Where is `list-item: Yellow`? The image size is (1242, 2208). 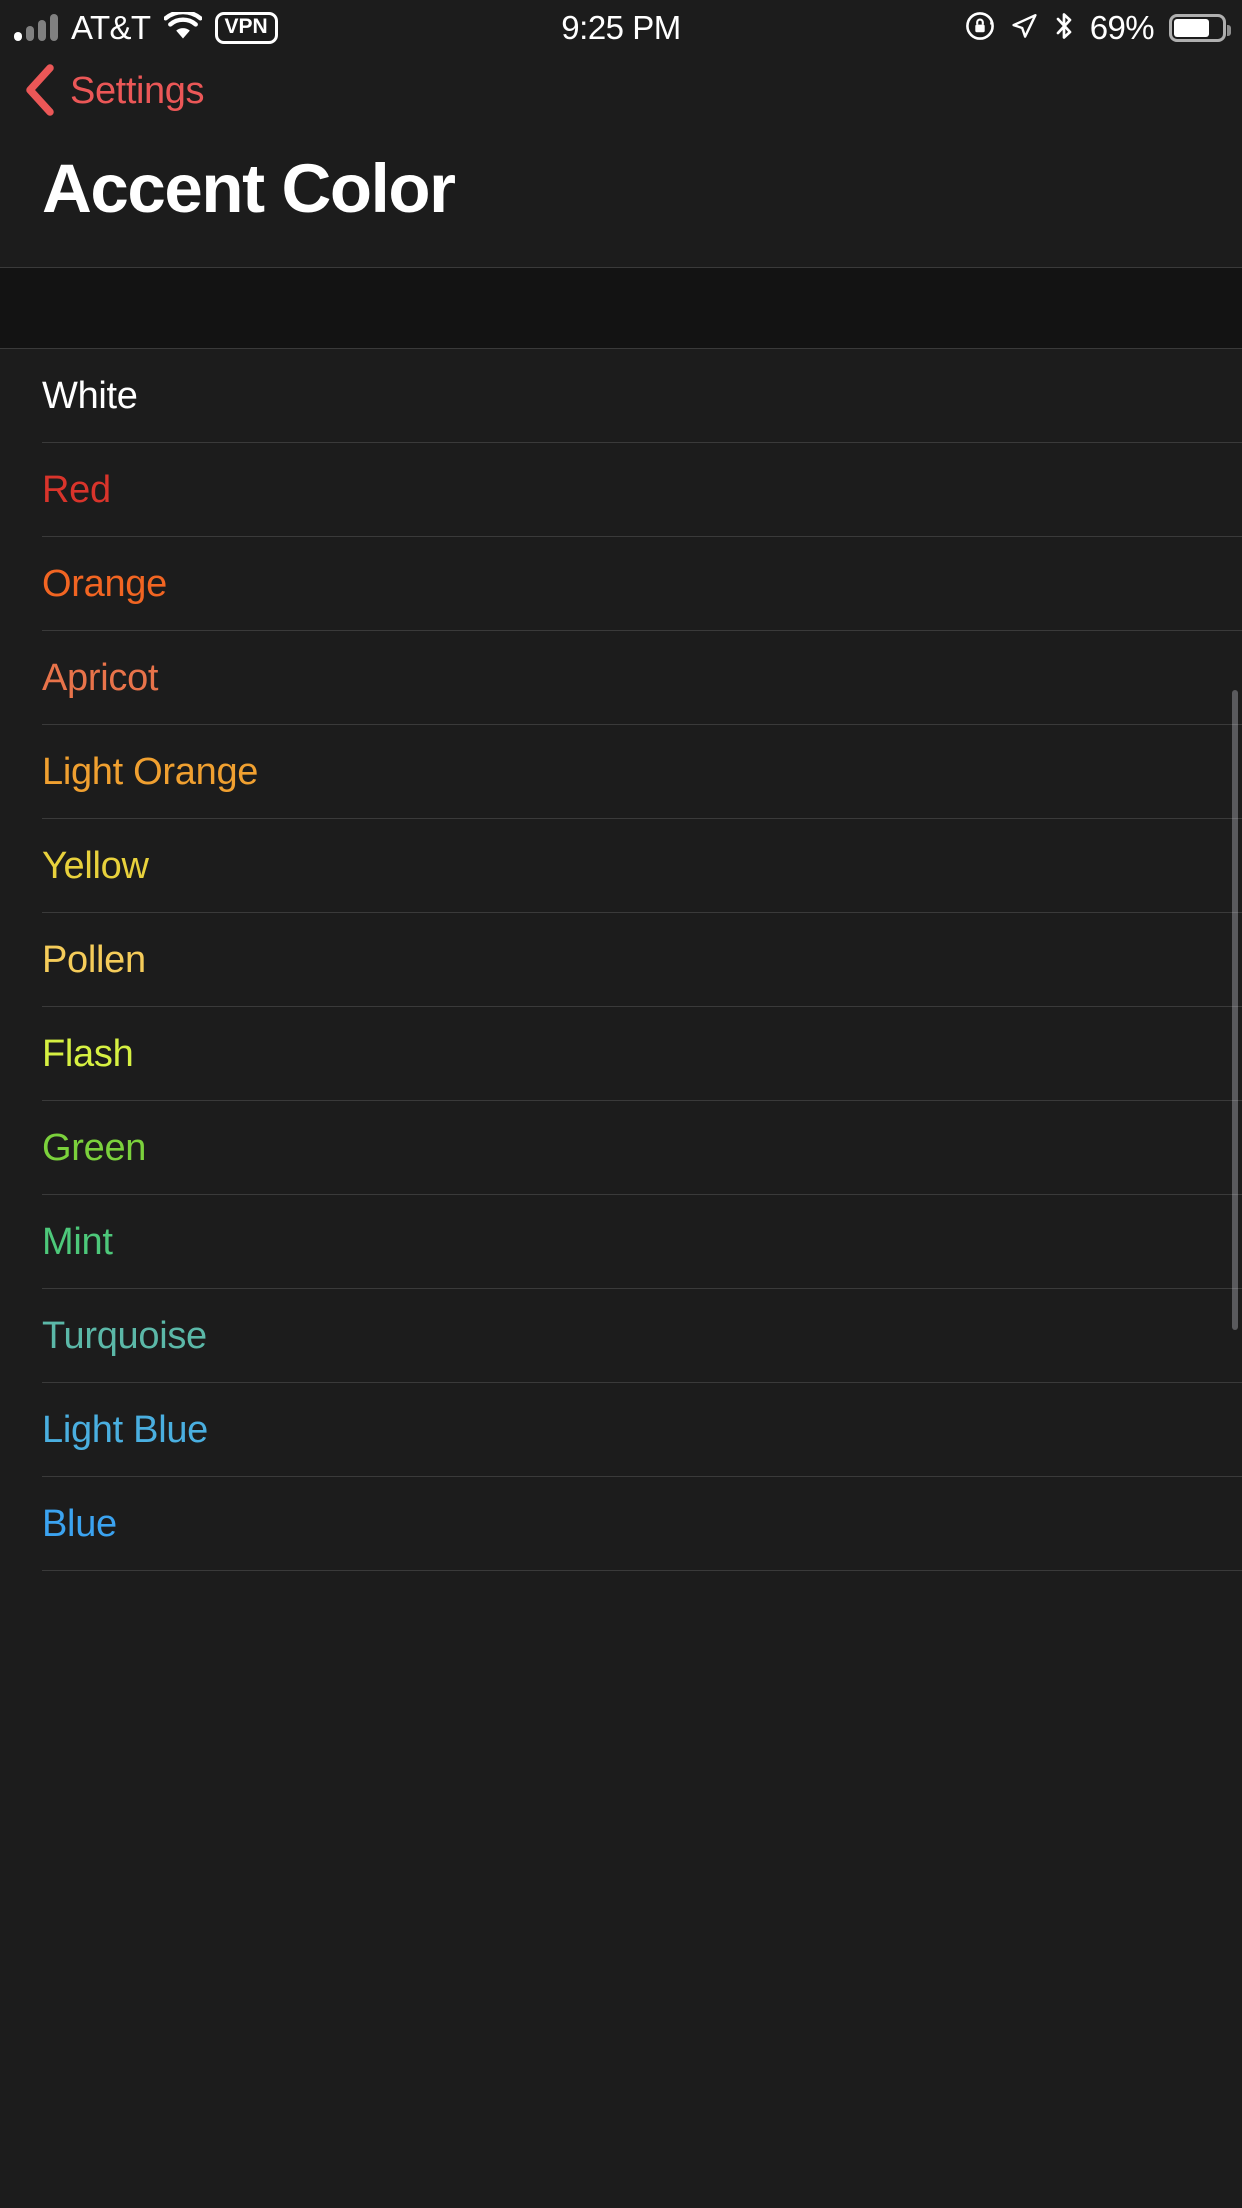
list-item: Yellow is located at coordinates (621, 866).